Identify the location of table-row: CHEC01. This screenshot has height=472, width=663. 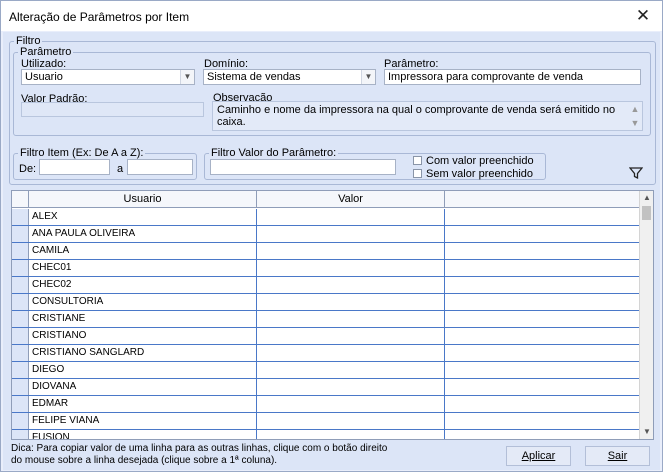
(326, 268).